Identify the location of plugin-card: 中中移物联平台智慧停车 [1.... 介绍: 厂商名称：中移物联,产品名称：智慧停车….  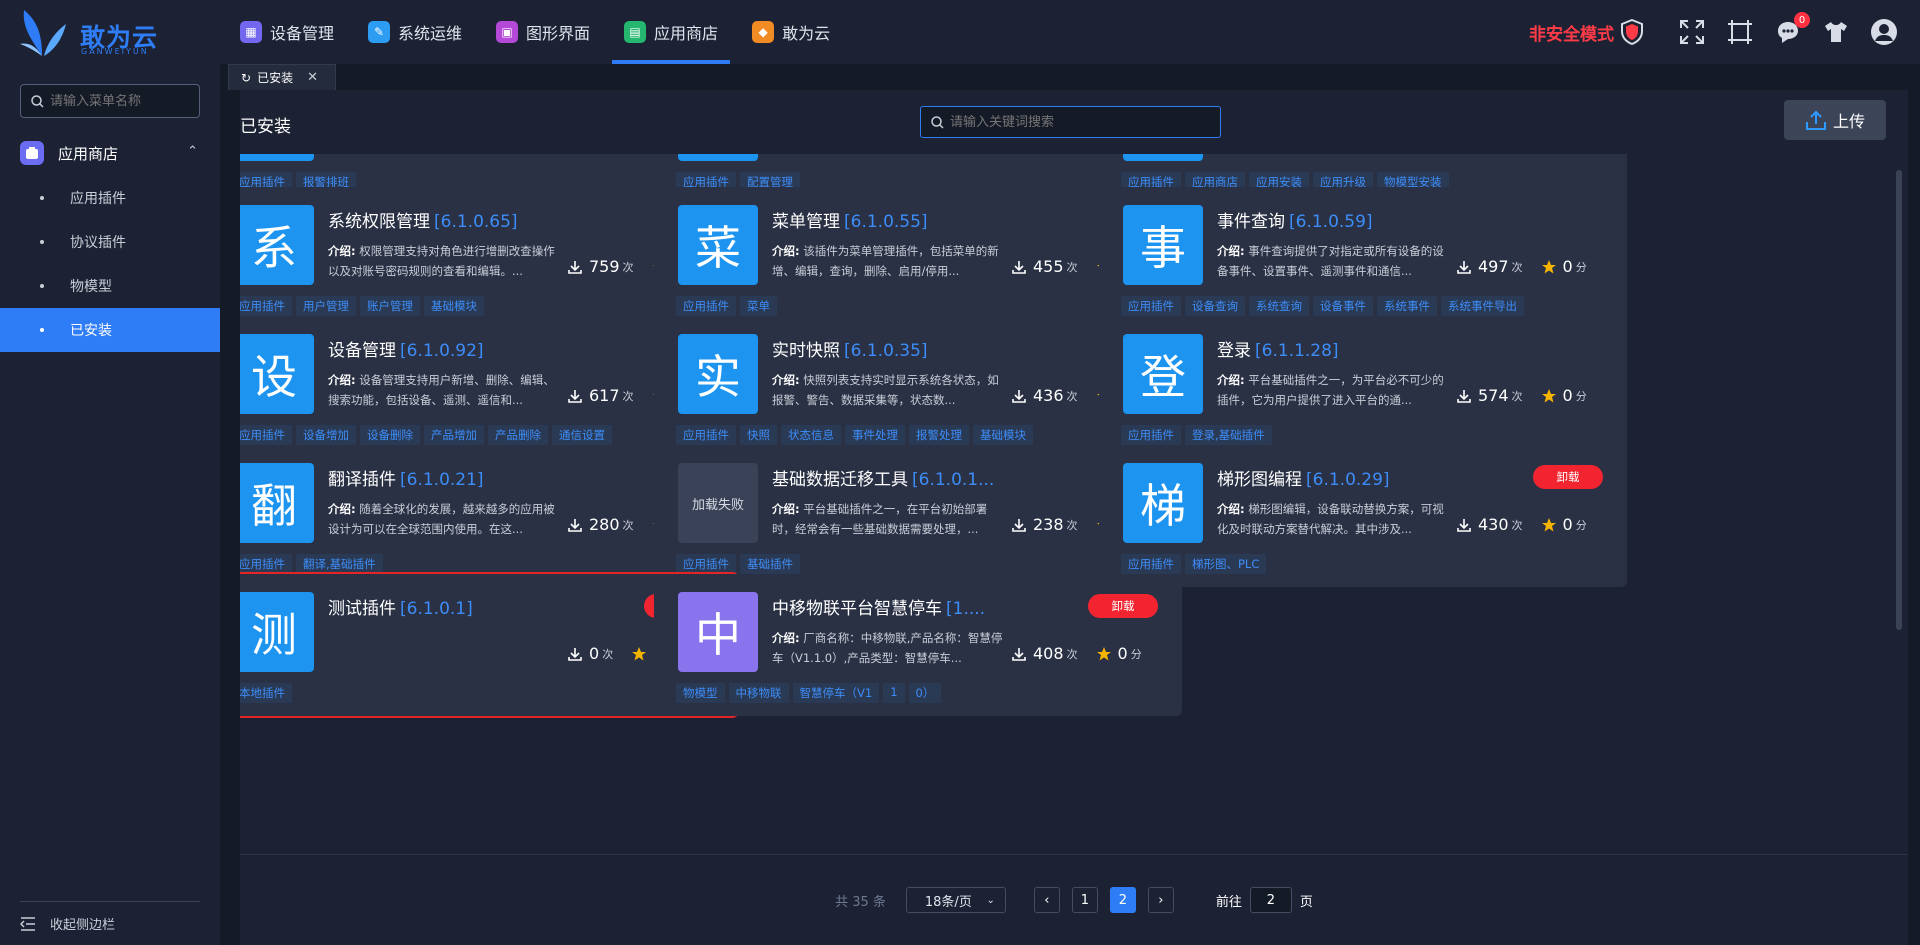
(918, 645).